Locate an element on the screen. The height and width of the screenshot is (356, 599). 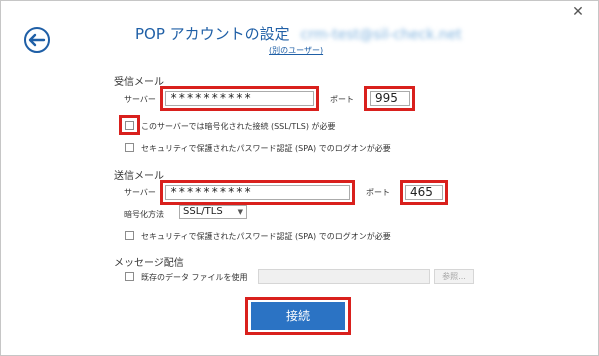
delivery-section-label: メッセージ配信 is located at coordinates (149, 263).